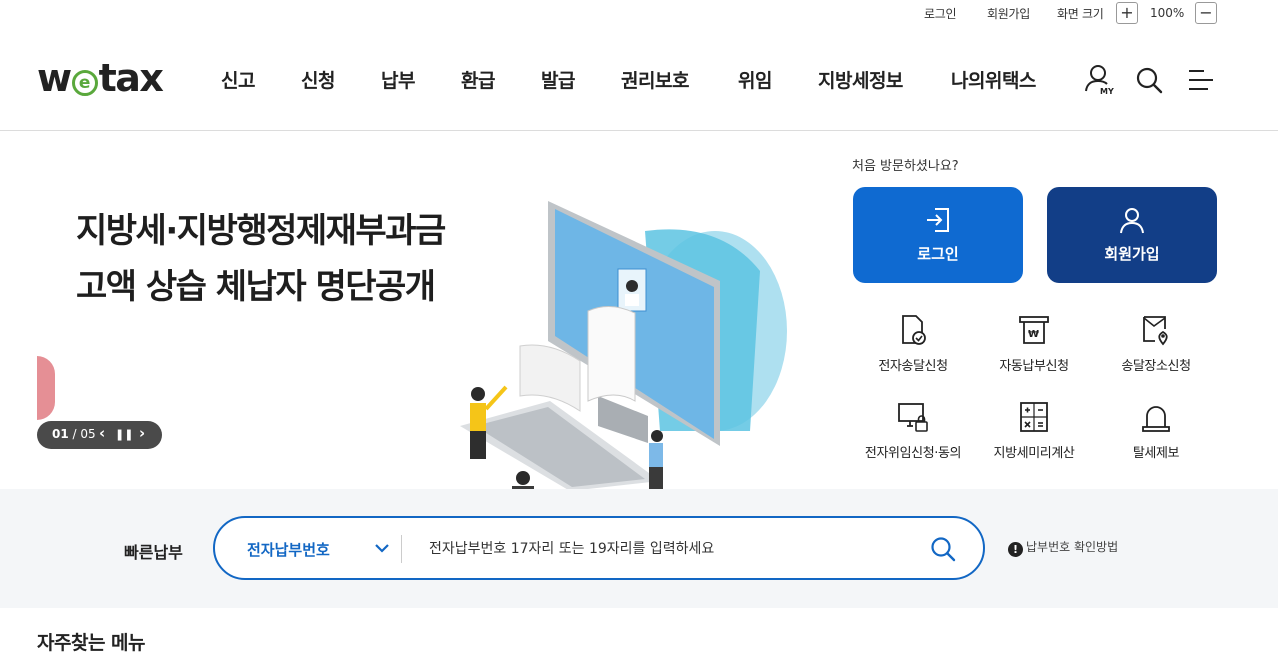 The width and height of the screenshot is (1278, 663). Describe the element at coordinates (1156, 330) in the screenshot. I see `location-document-icon` at that location.